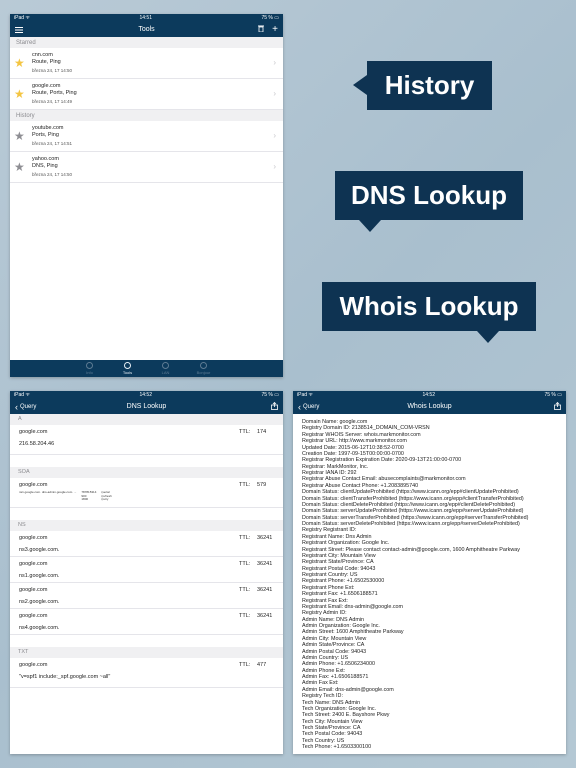 The width and height of the screenshot is (576, 768). Describe the element at coordinates (46, 86) in the screenshot. I see `item-host: google.com` at that location.